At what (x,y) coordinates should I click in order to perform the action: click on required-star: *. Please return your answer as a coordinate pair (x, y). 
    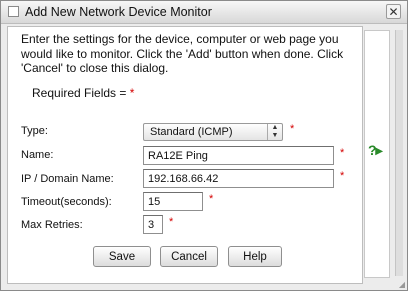
    Looking at the image, I should click on (132, 93).